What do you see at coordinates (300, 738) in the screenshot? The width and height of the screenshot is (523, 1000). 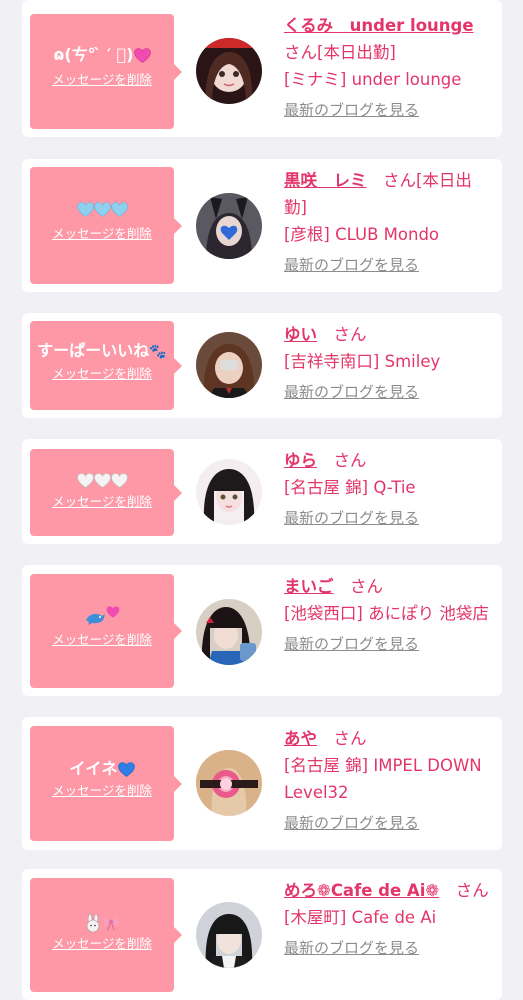 I see `girl-name-link: あや` at bounding box center [300, 738].